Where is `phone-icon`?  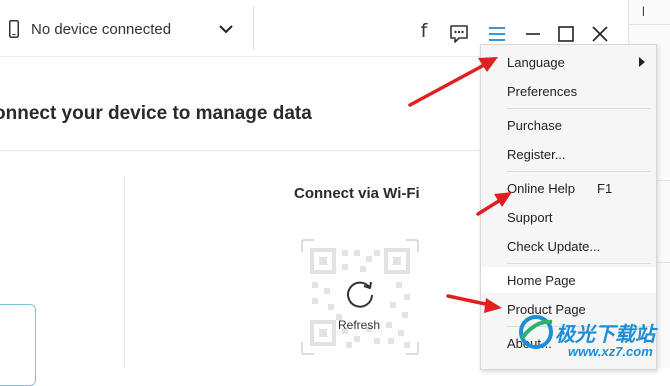 phone-icon is located at coordinates (14, 29).